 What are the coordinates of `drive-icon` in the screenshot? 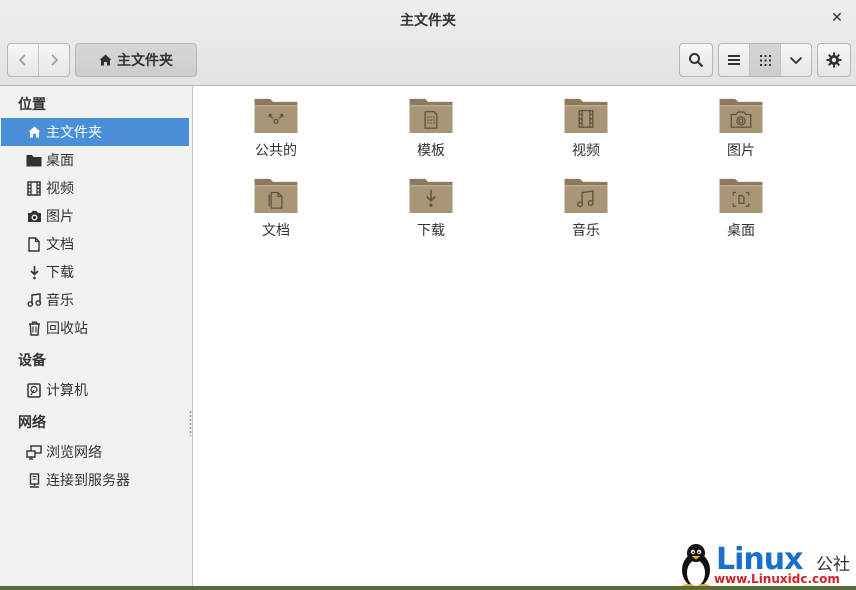 It's located at (34, 390).